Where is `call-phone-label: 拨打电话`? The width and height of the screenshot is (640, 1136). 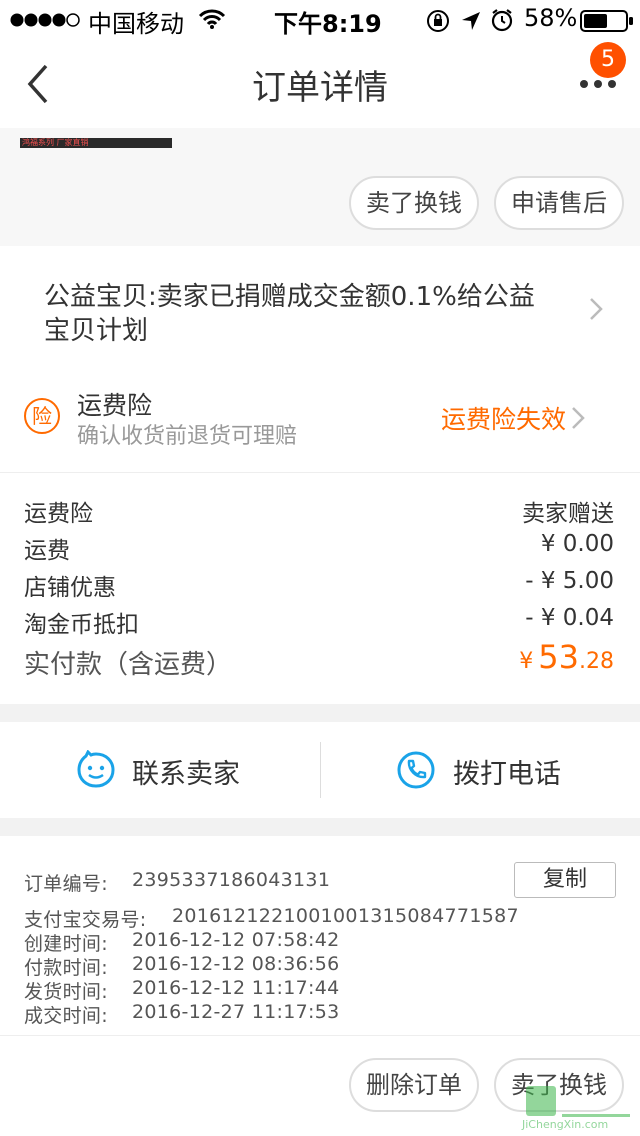 call-phone-label: 拨打电话 is located at coordinates (507, 774).